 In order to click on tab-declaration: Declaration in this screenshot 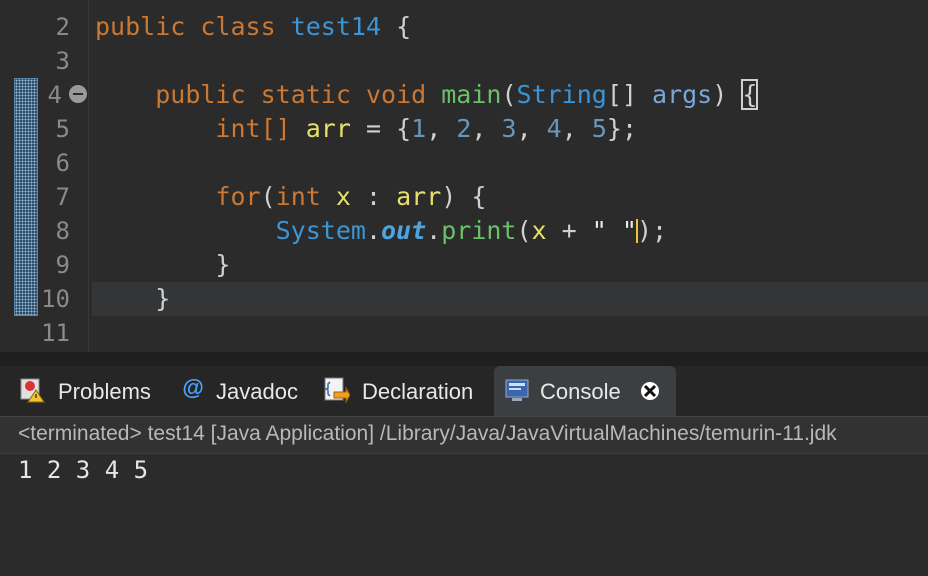, I will do `click(406, 391)`.